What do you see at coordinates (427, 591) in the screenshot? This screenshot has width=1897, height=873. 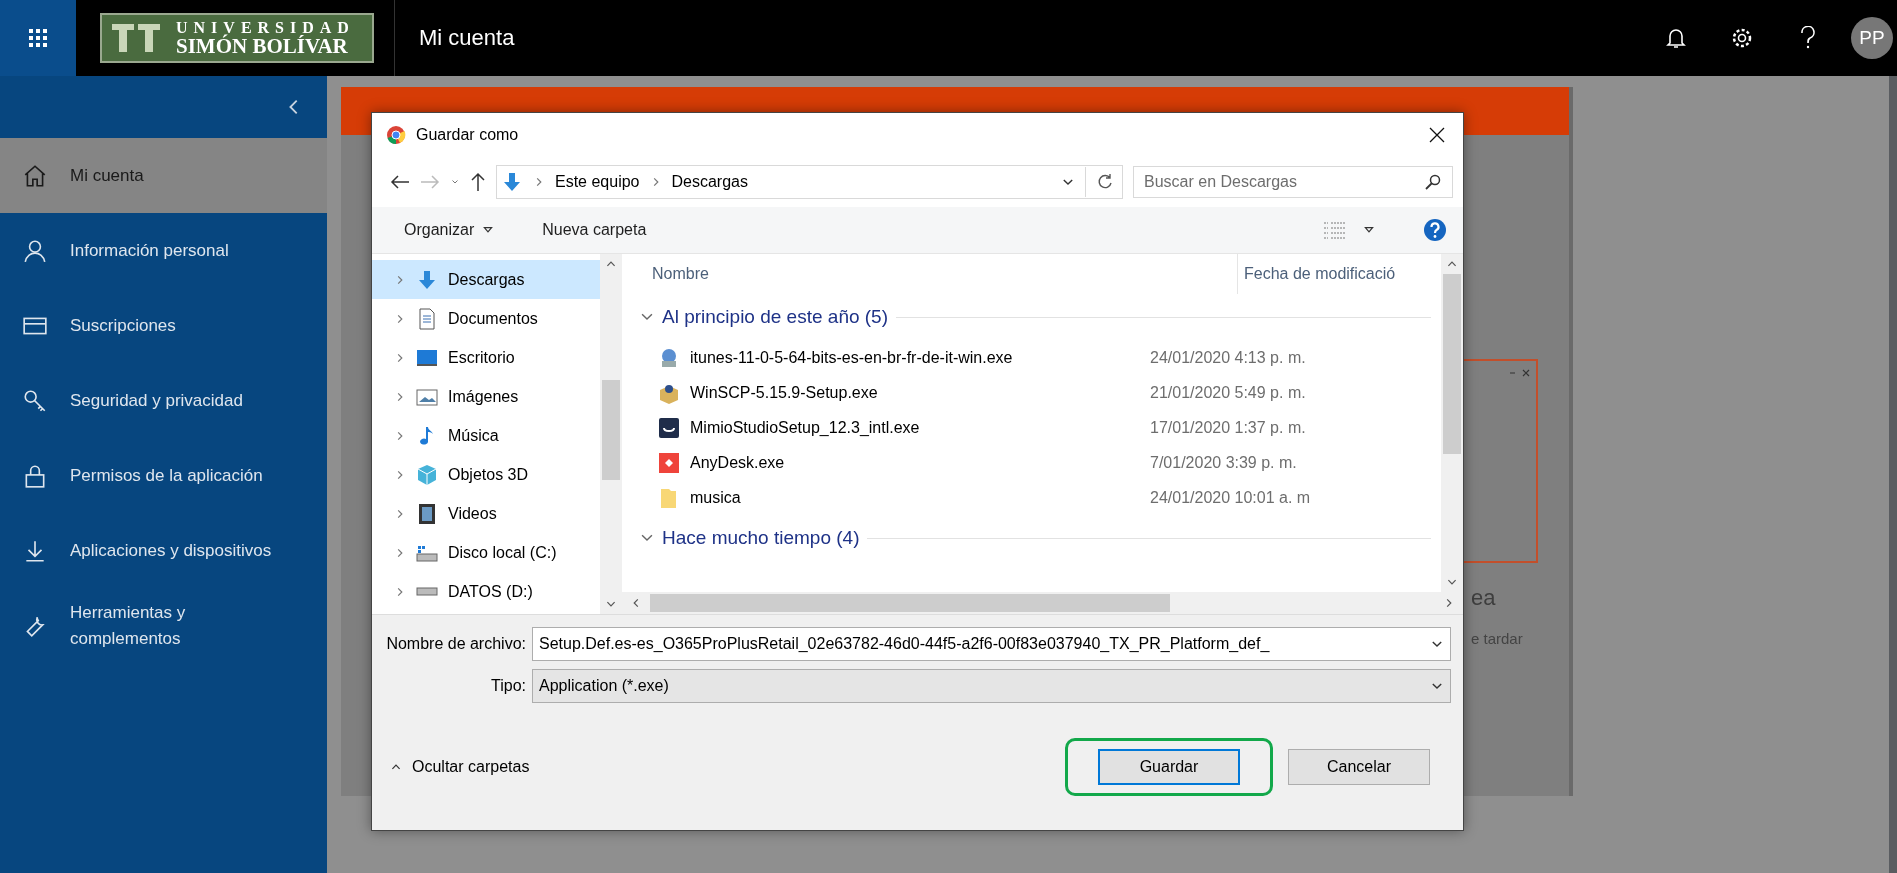 I see `drive-icon` at bounding box center [427, 591].